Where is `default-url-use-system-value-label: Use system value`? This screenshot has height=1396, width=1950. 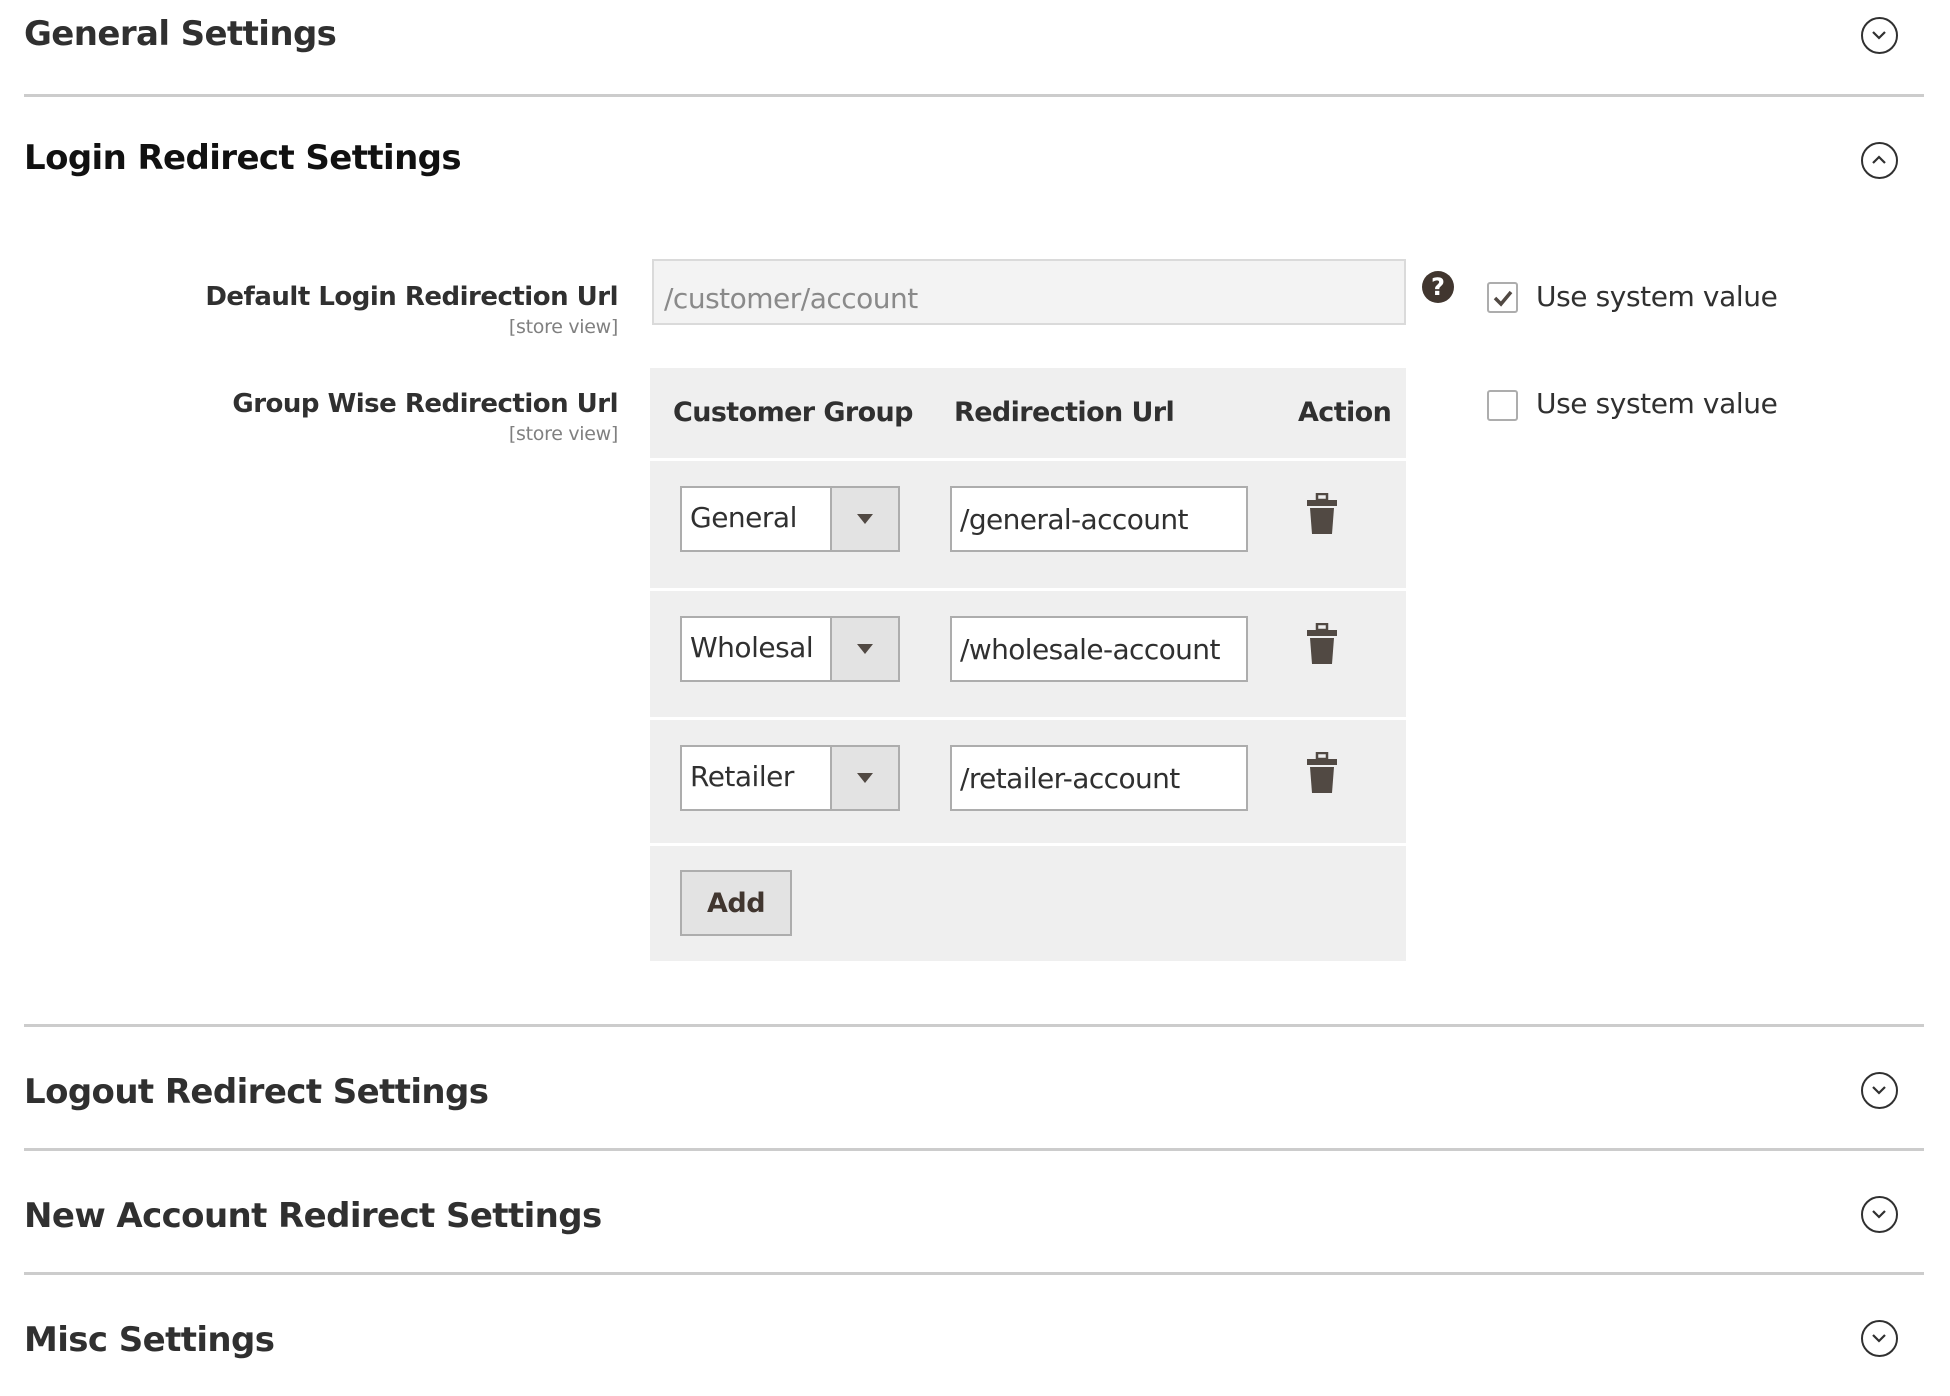
default-url-use-system-value-label: Use system value is located at coordinates (1657, 297).